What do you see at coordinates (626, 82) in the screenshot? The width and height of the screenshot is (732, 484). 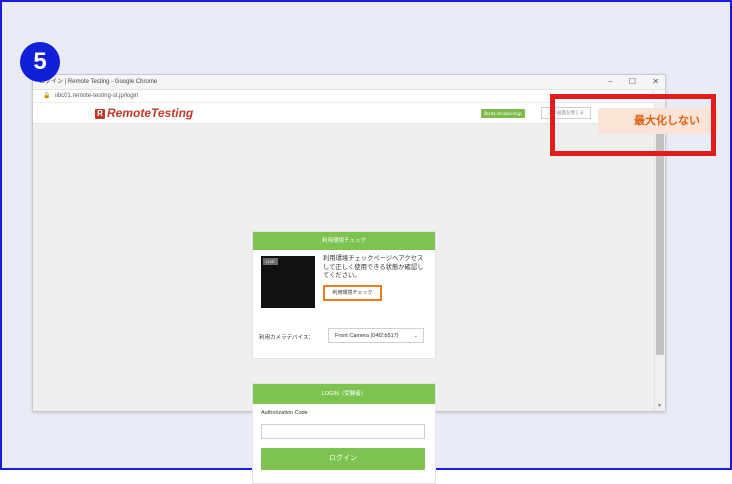 I see `window-controls: − ☐ ✕` at bounding box center [626, 82].